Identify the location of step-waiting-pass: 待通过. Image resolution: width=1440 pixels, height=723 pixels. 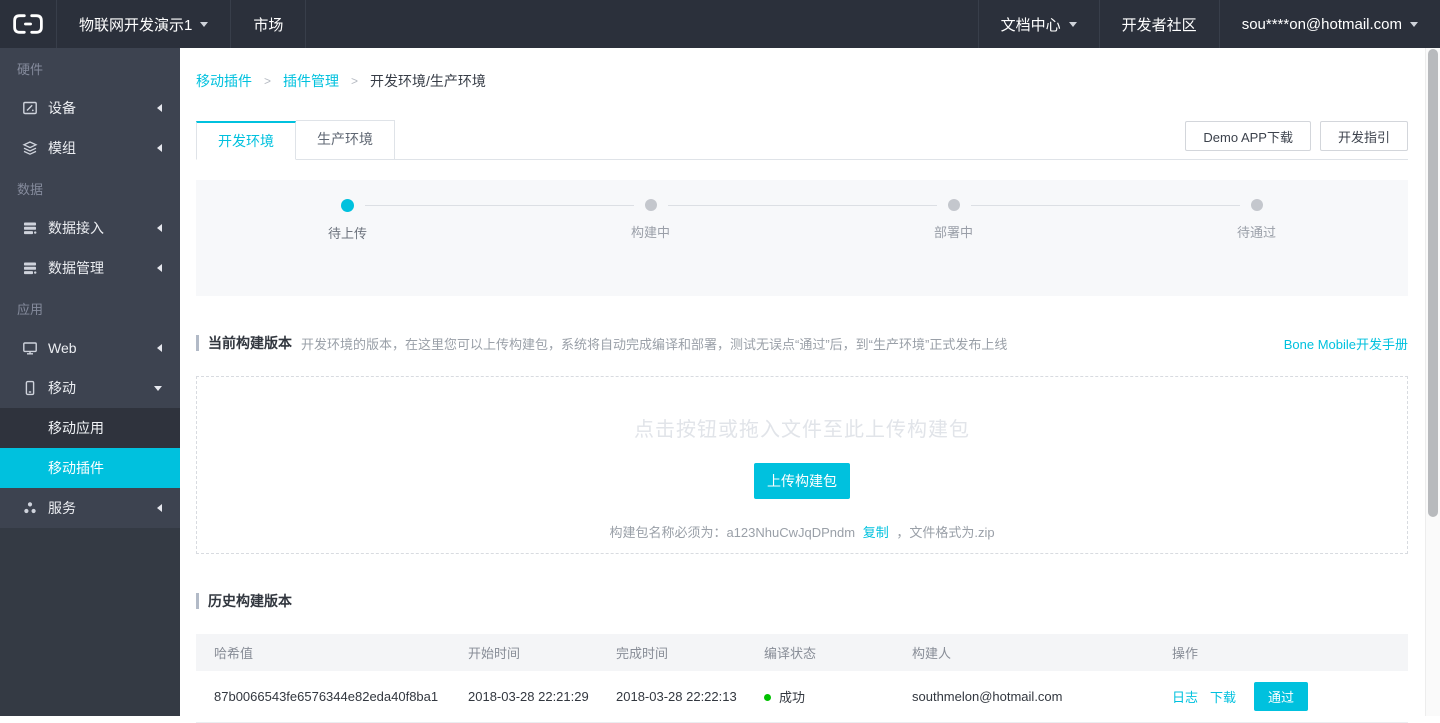
(1256, 238).